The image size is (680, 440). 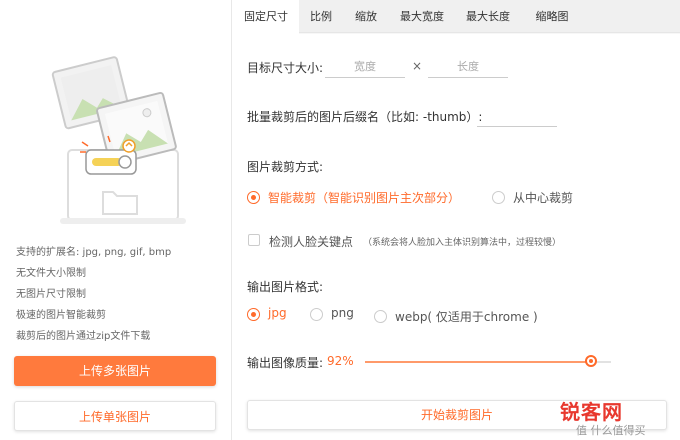 I want to click on center-crop-radio, so click(x=498, y=197).